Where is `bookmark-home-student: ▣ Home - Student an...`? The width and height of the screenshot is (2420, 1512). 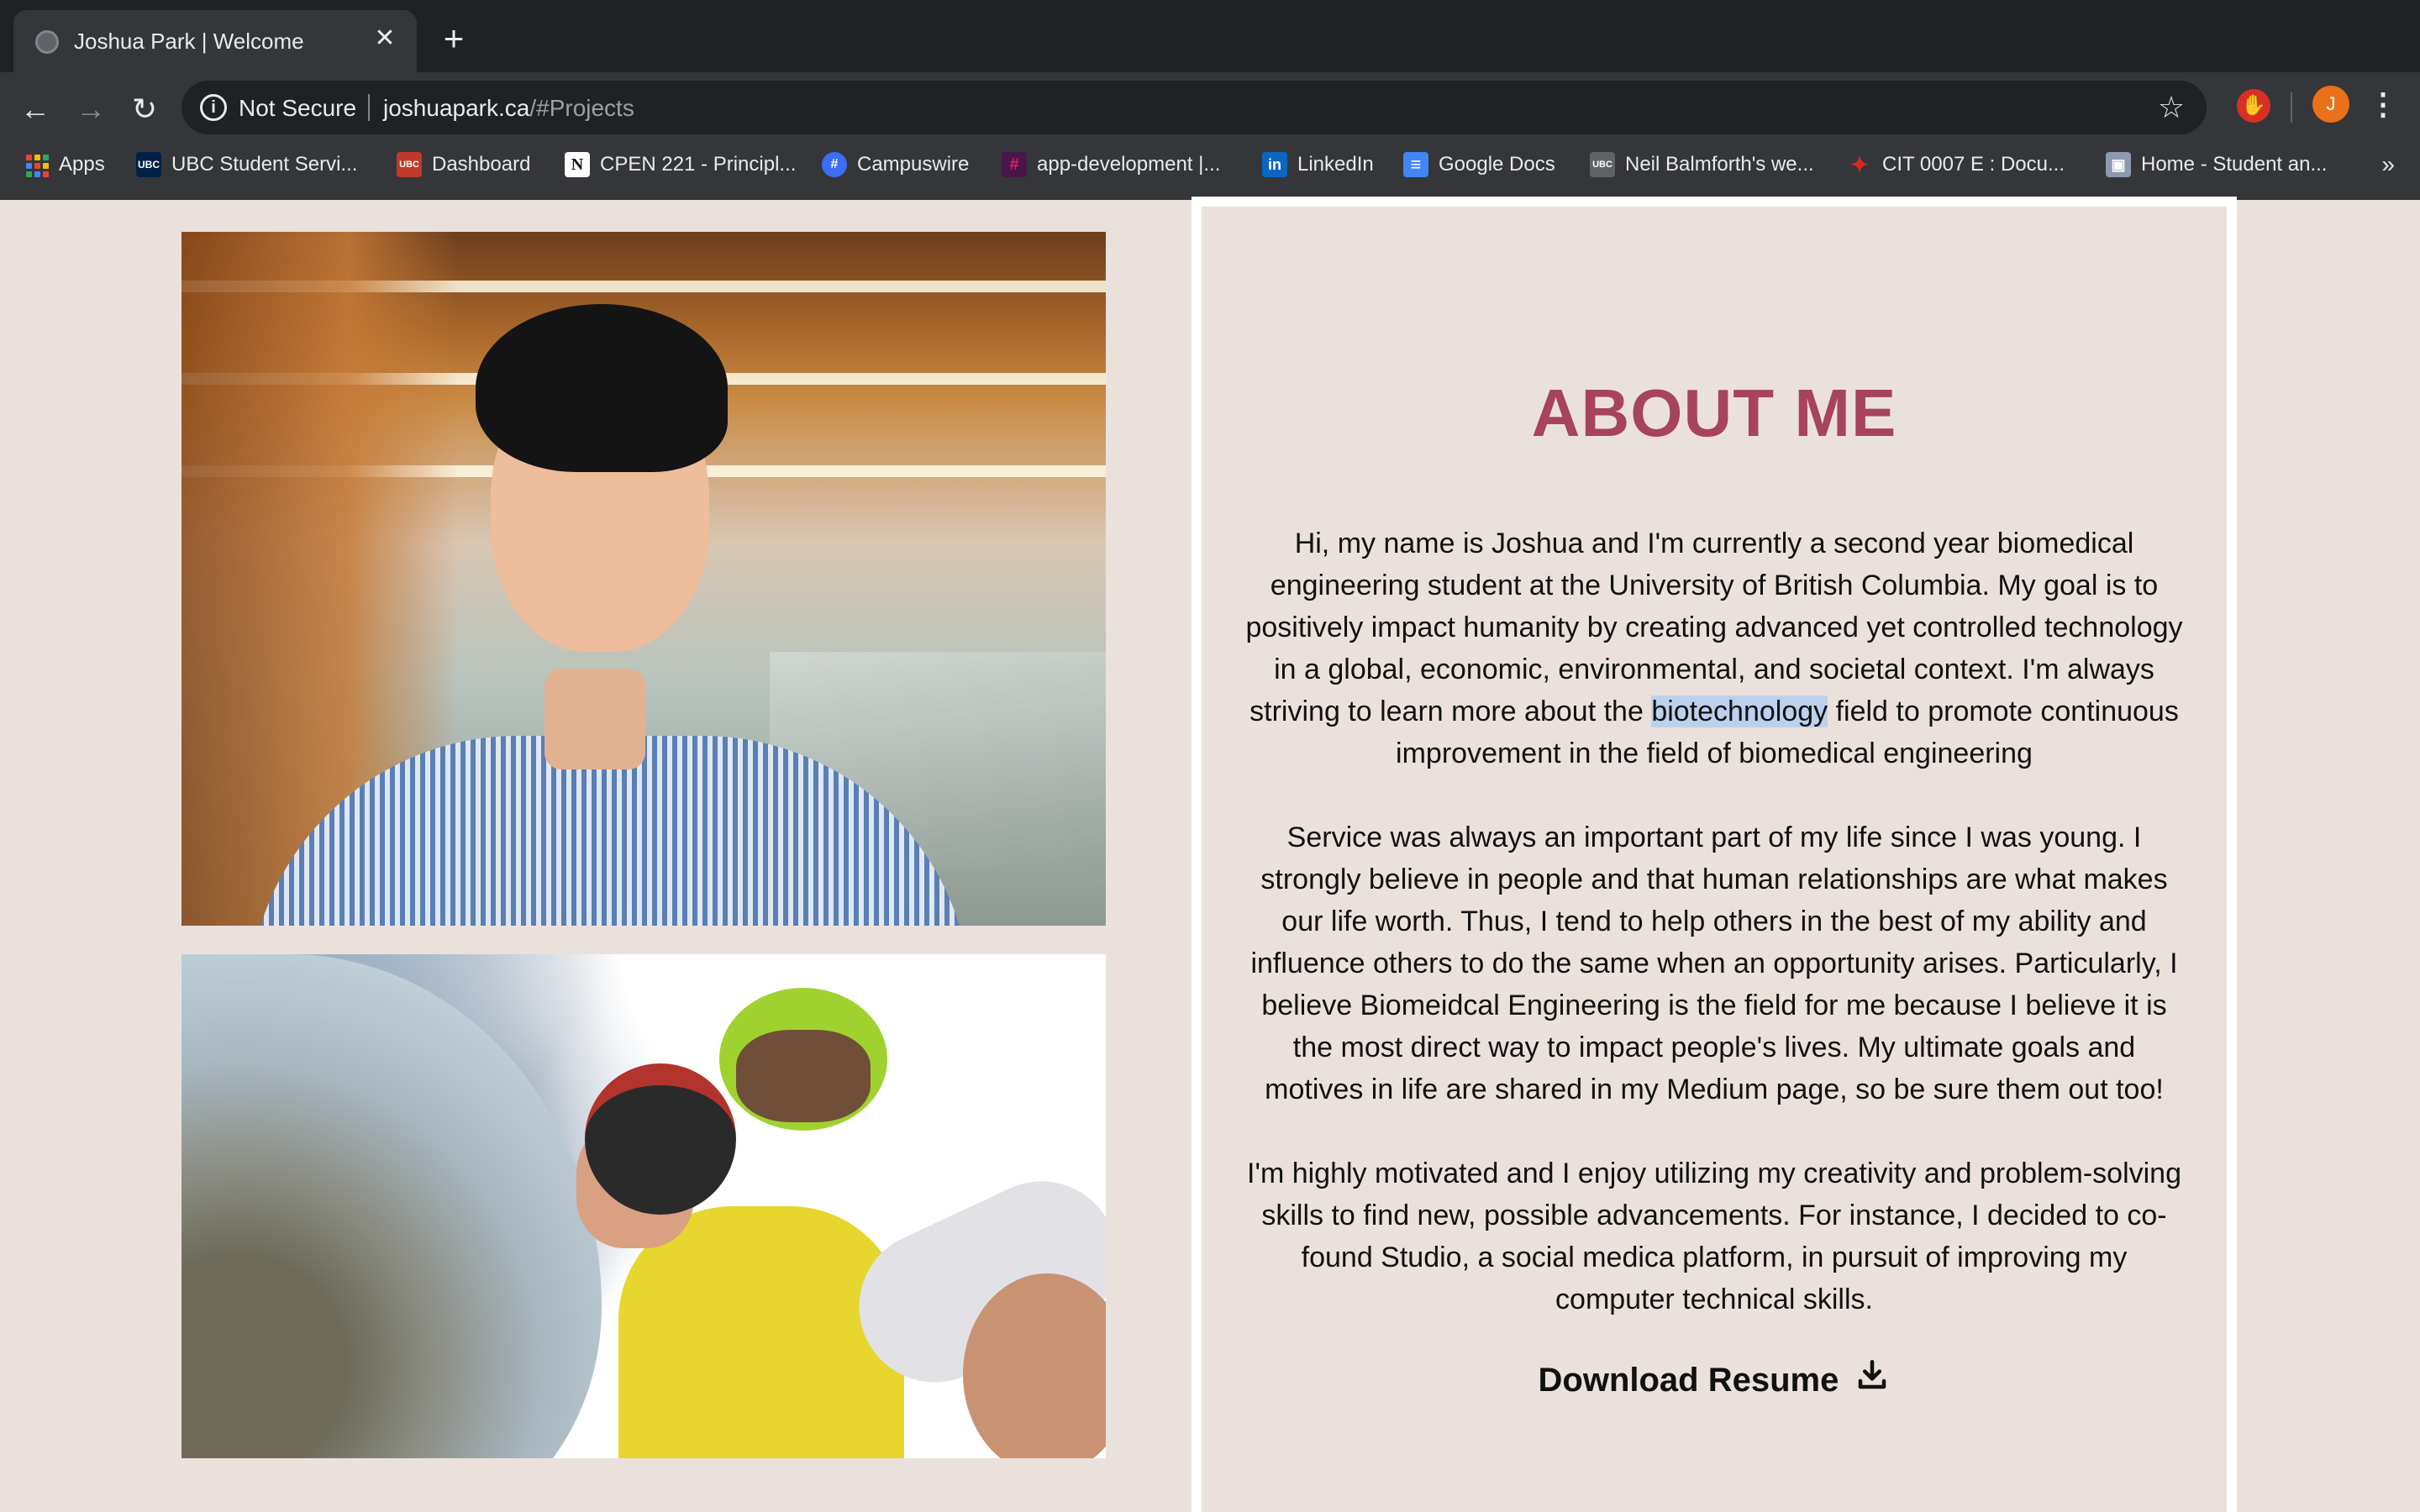 bookmark-home-student: ▣ Home - Student an... is located at coordinates (2216, 164).